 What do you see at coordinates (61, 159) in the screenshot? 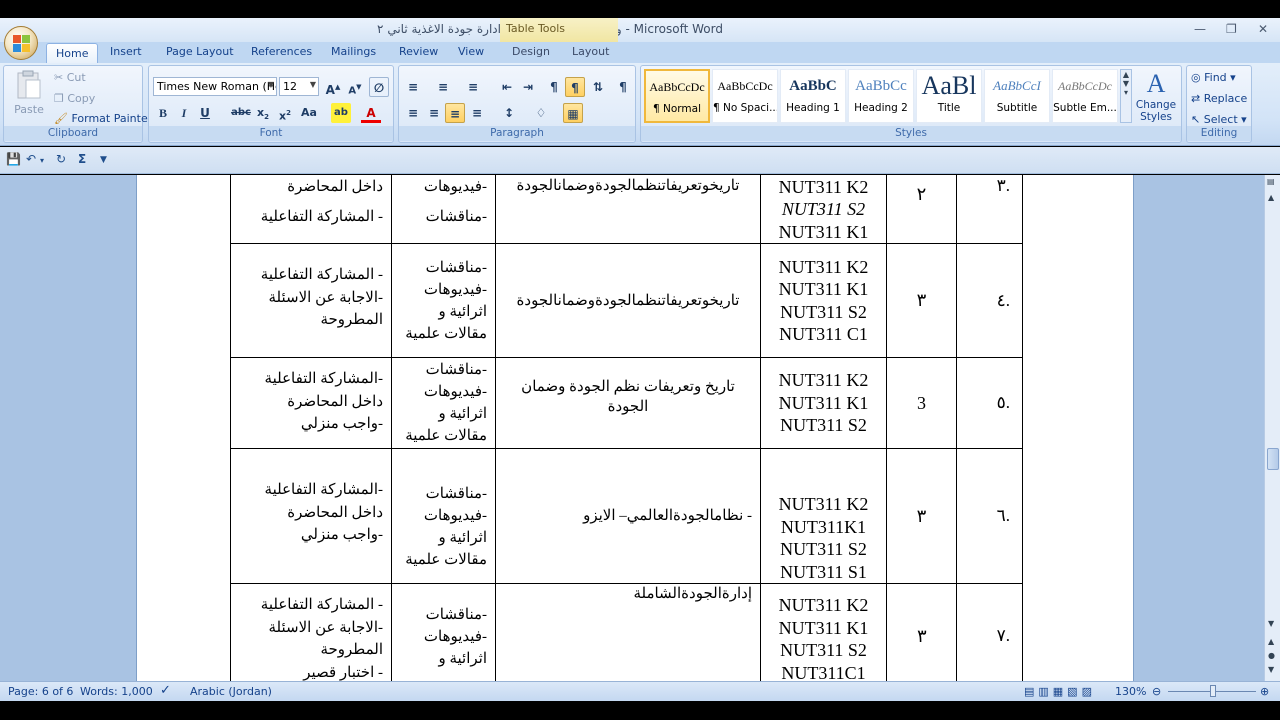
I see `redo-icon: ↻` at bounding box center [61, 159].